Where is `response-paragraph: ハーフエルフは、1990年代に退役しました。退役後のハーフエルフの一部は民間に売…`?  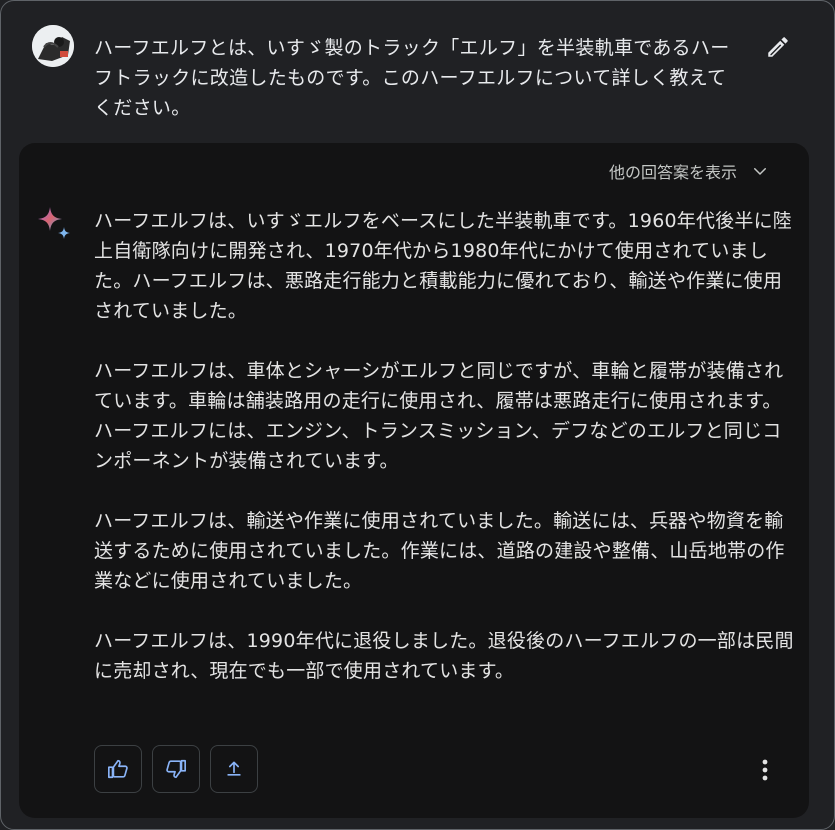
response-paragraph: ハーフエルフは、1990年代に退役しました。退役後のハーフエルフの一部は民間に売… is located at coordinates (444, 656).